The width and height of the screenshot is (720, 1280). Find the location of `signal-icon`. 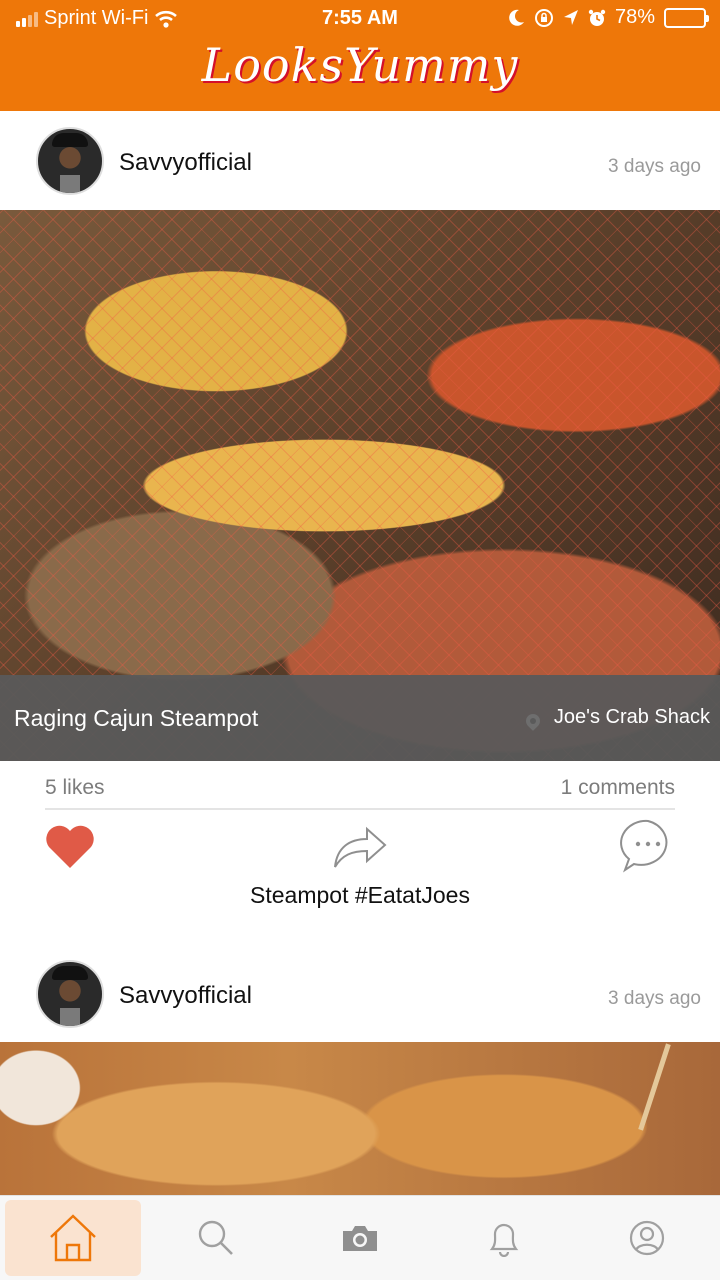

signal-icon is located at coordinates (27, 19).